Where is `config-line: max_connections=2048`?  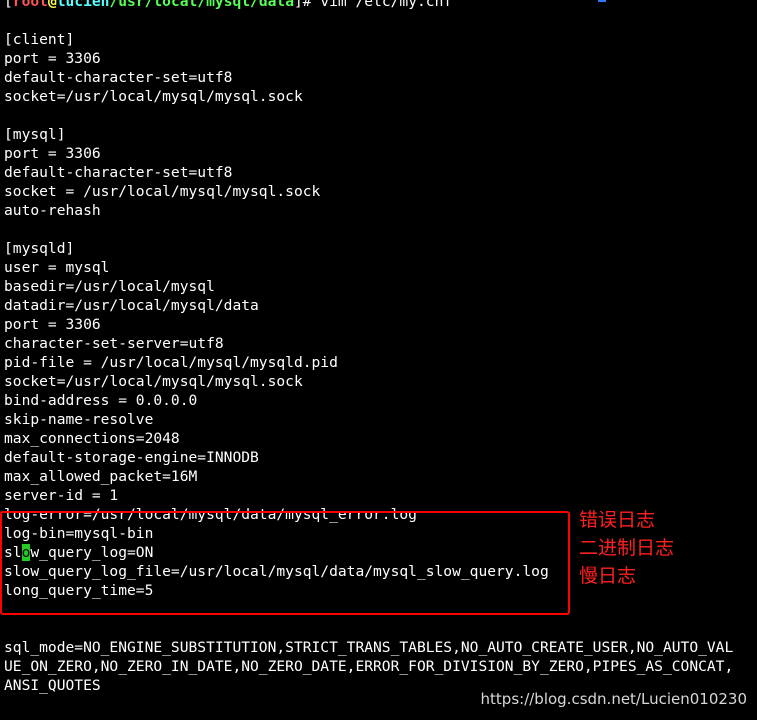 config-line: max_connections=2048 is located at coordinates (92, 438).